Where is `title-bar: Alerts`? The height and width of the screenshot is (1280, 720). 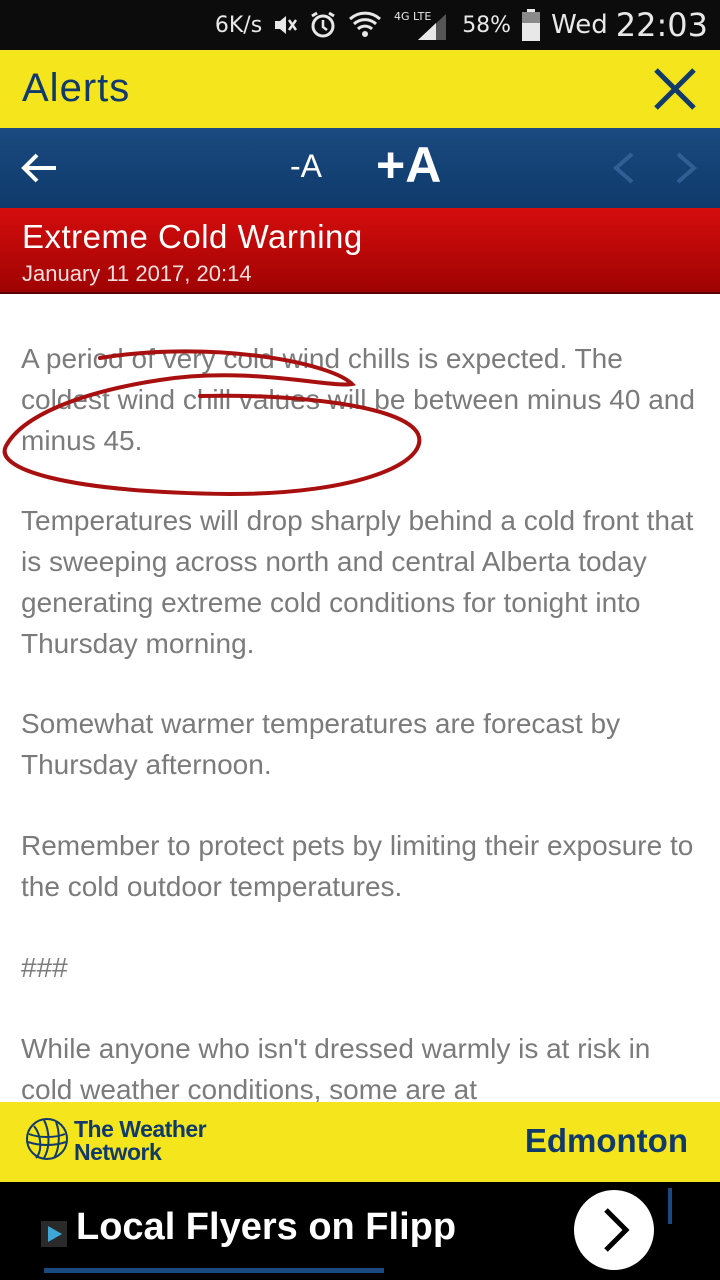
title-bar: Alerts is located at coordinates (360, 89).